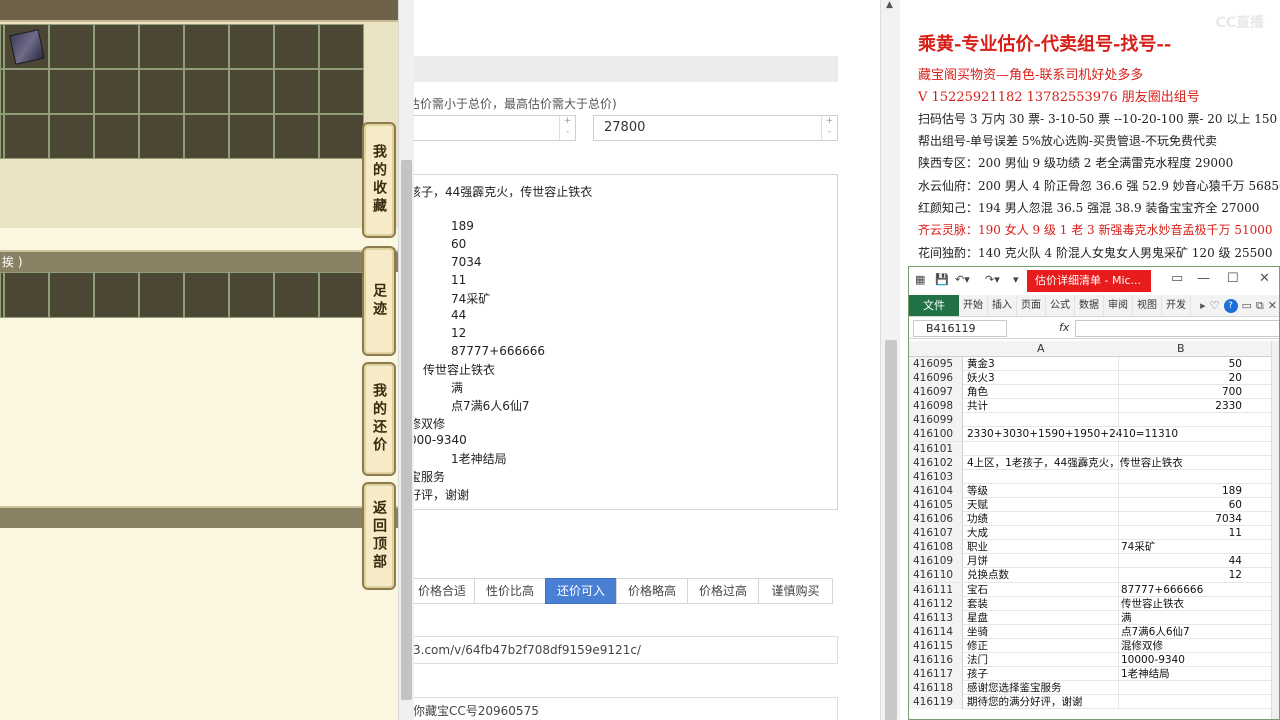  I want to click on footprint-tab: 足迹, so click(379, 301).